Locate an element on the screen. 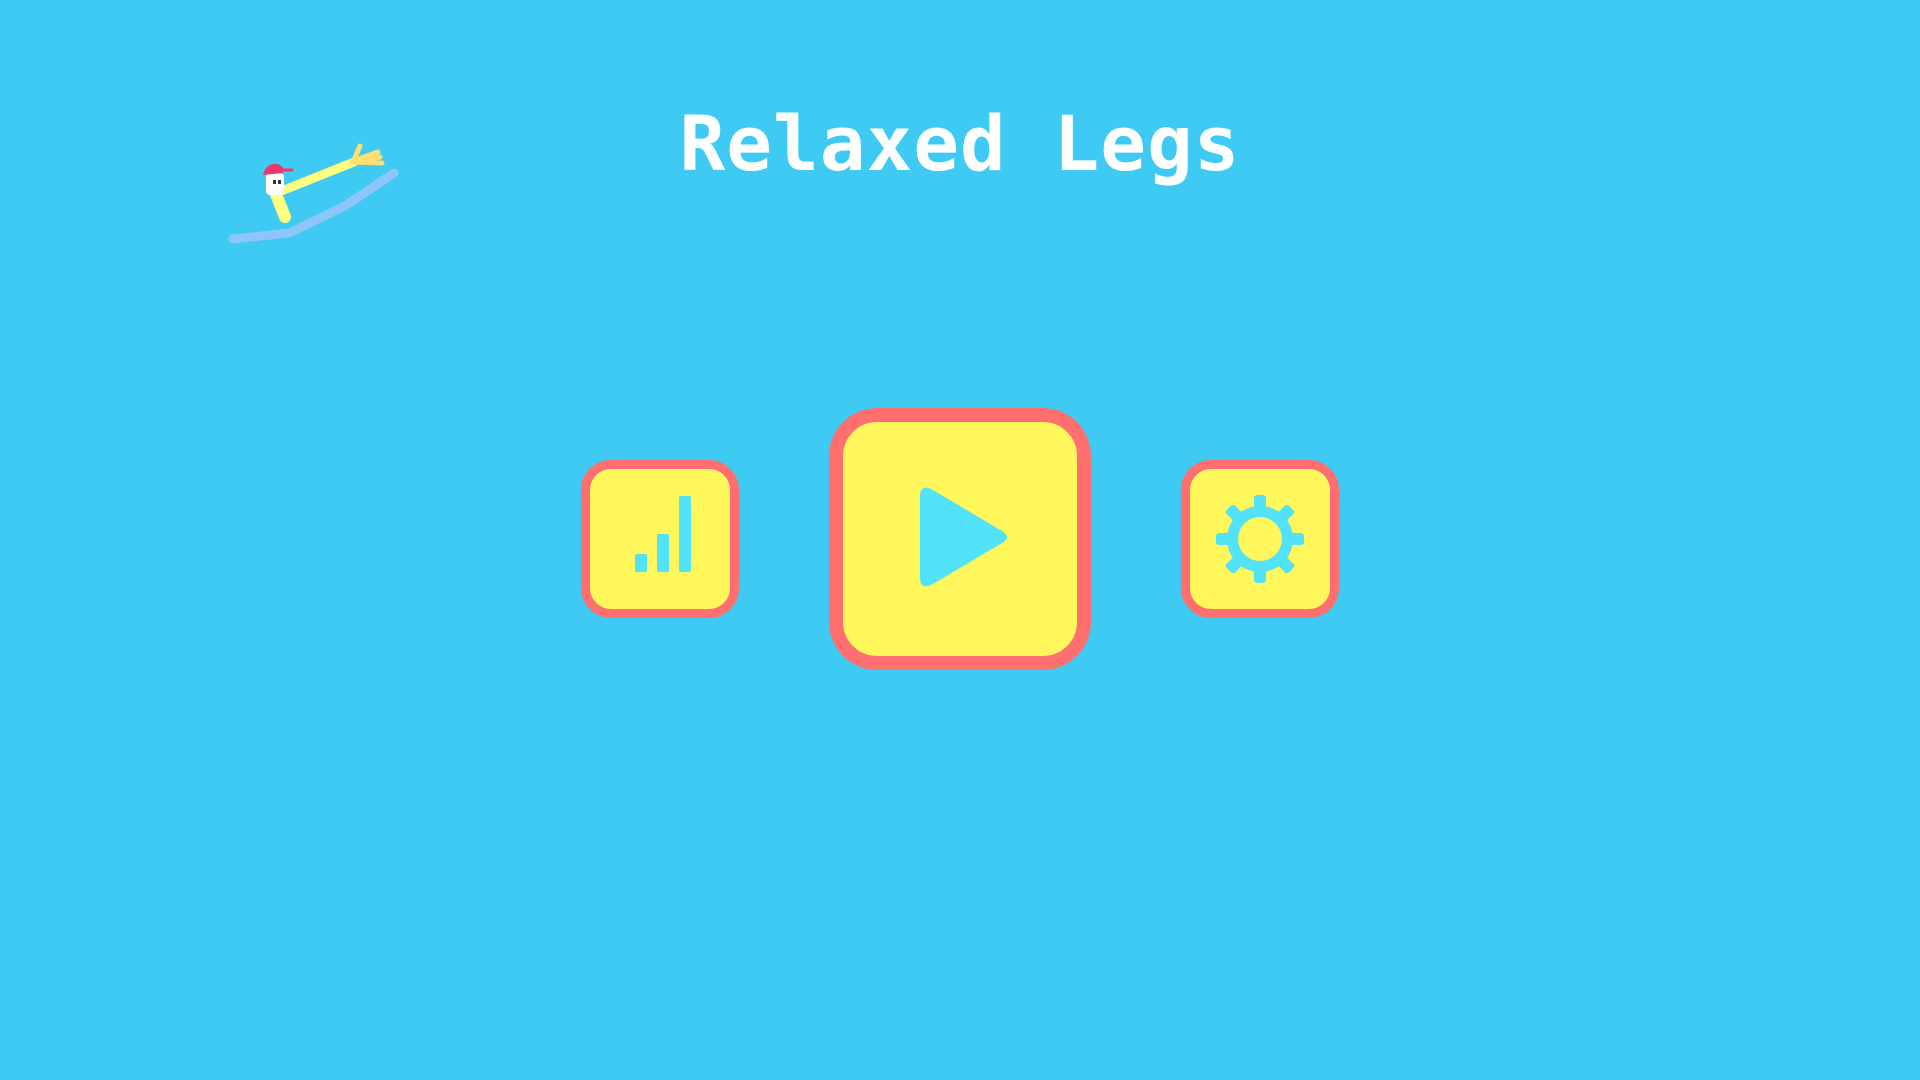 This screenshot has height=1080, width=1920. gear-icon is located at coordinates (1260, 539).